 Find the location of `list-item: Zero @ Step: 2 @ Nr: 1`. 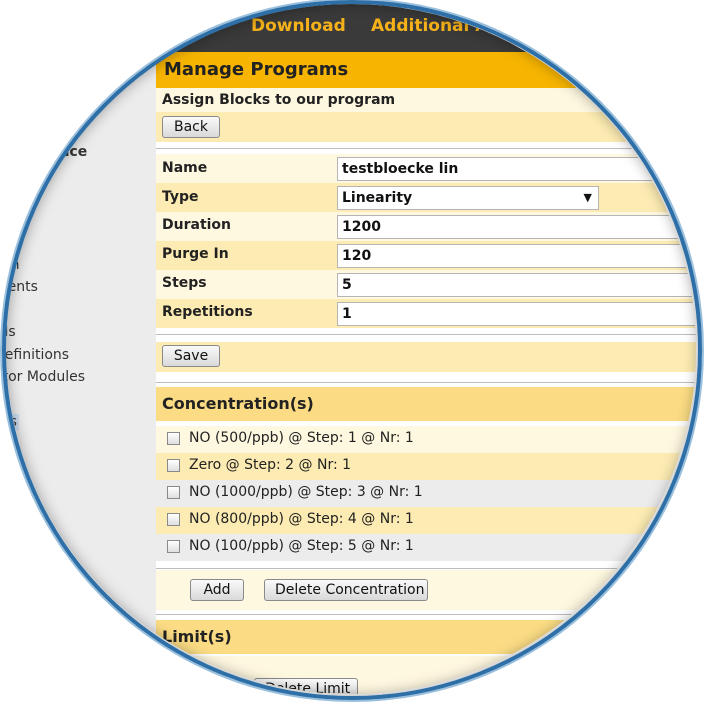

list-item: Zero @ Step: 2 @ Nr: 1 is located at coordinates (426, 466).